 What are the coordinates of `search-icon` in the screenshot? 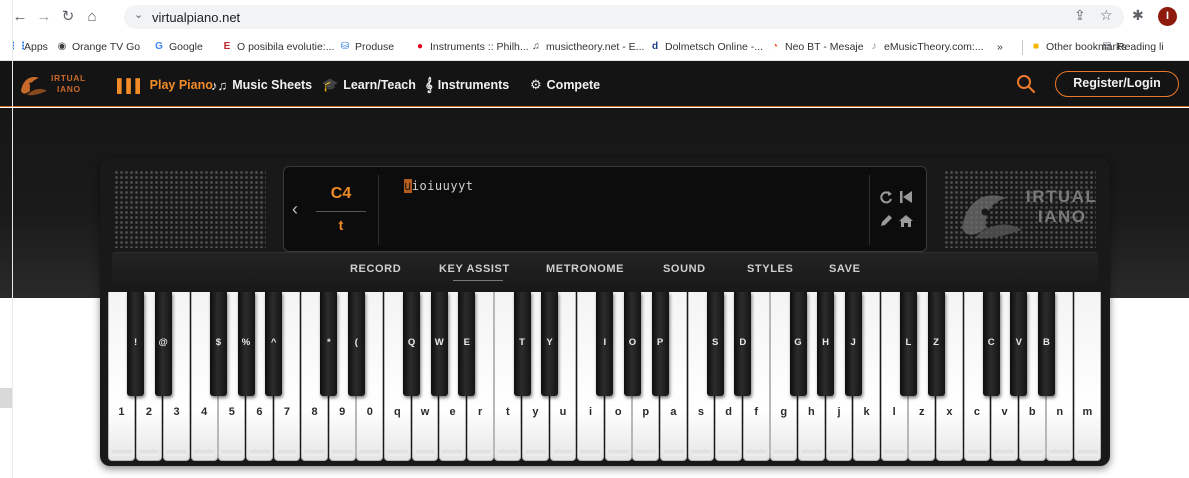 It's located at (1026, 84).